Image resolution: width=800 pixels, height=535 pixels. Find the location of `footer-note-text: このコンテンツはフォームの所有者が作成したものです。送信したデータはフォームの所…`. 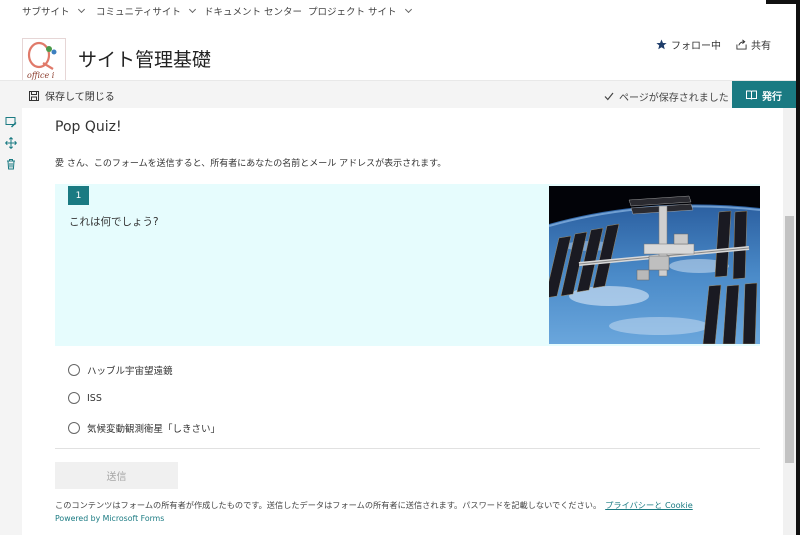

footer-note-text: このコンテンツはフォームの所有者が作成したものです。送信したデータはフォームの所… is located at coordinates (328, 505).